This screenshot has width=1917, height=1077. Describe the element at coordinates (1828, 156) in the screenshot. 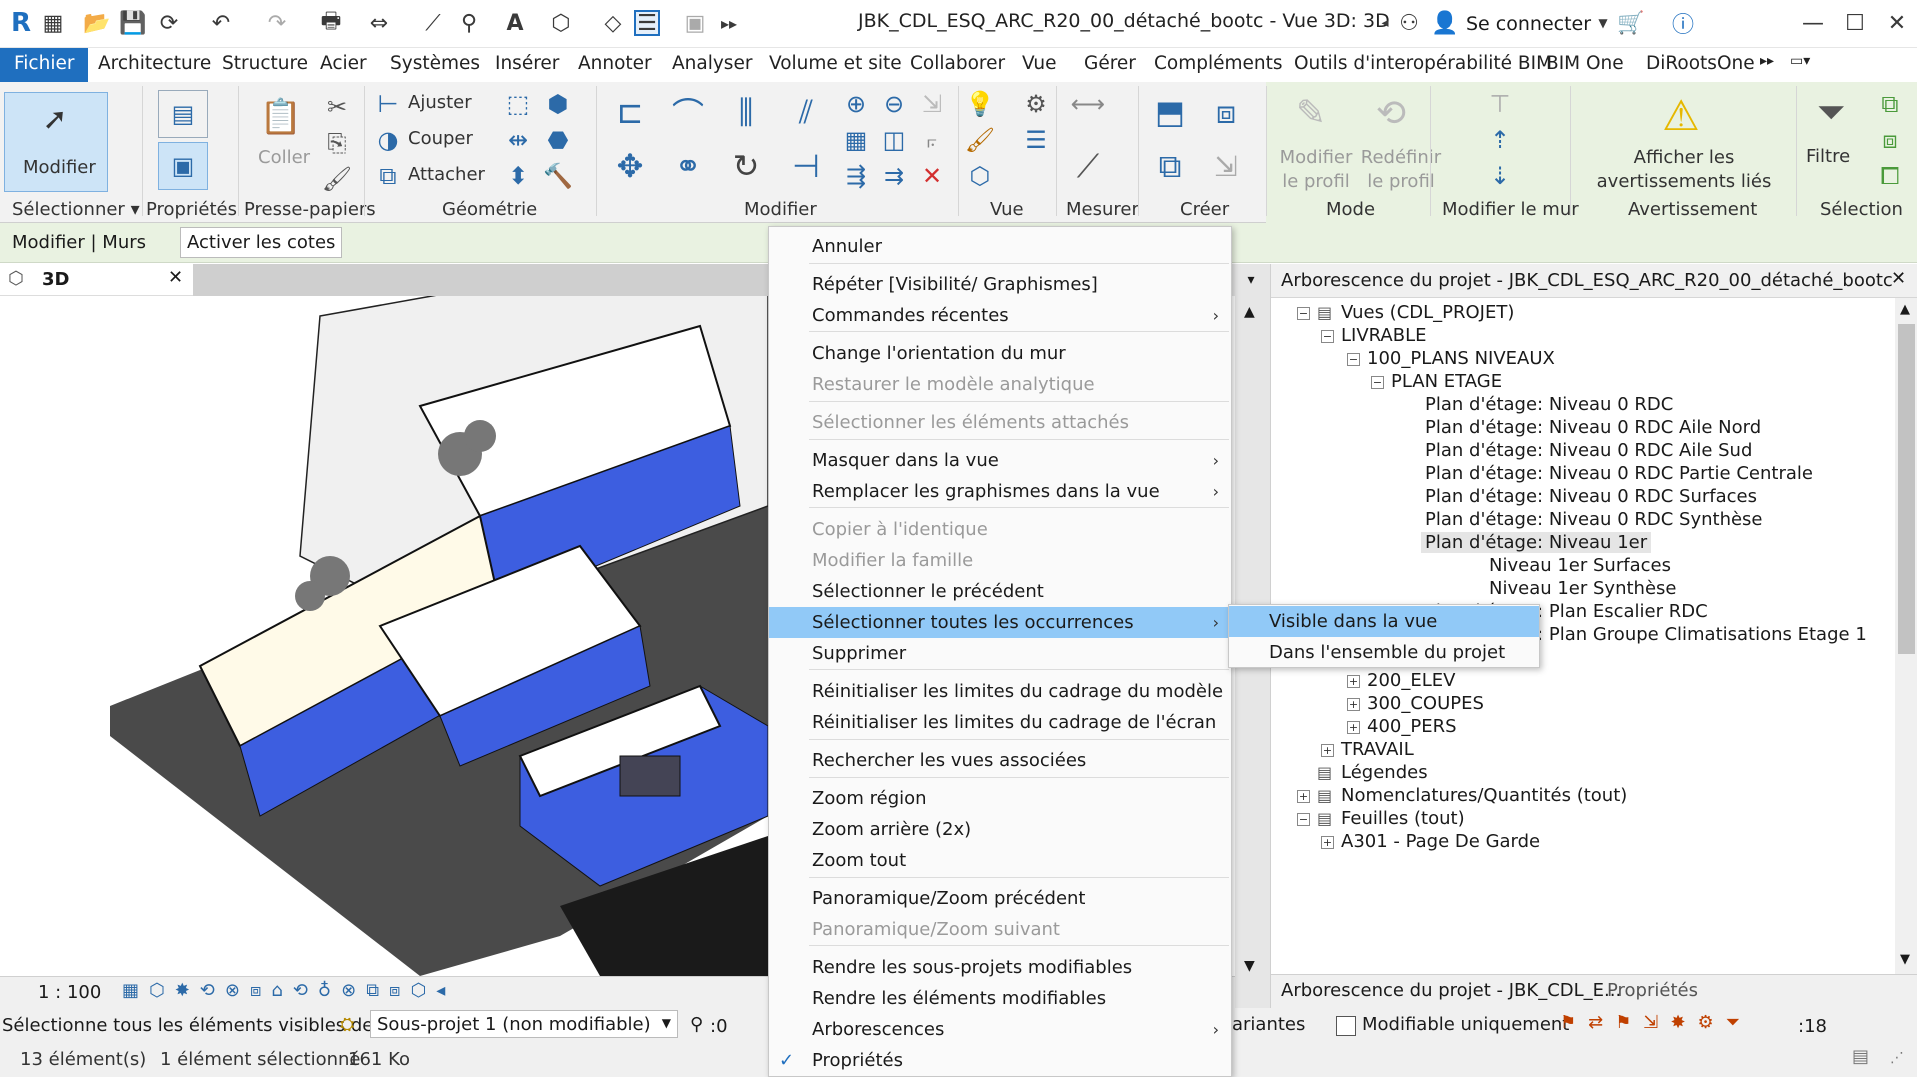

I see `filter-button: Filtre` at that location.